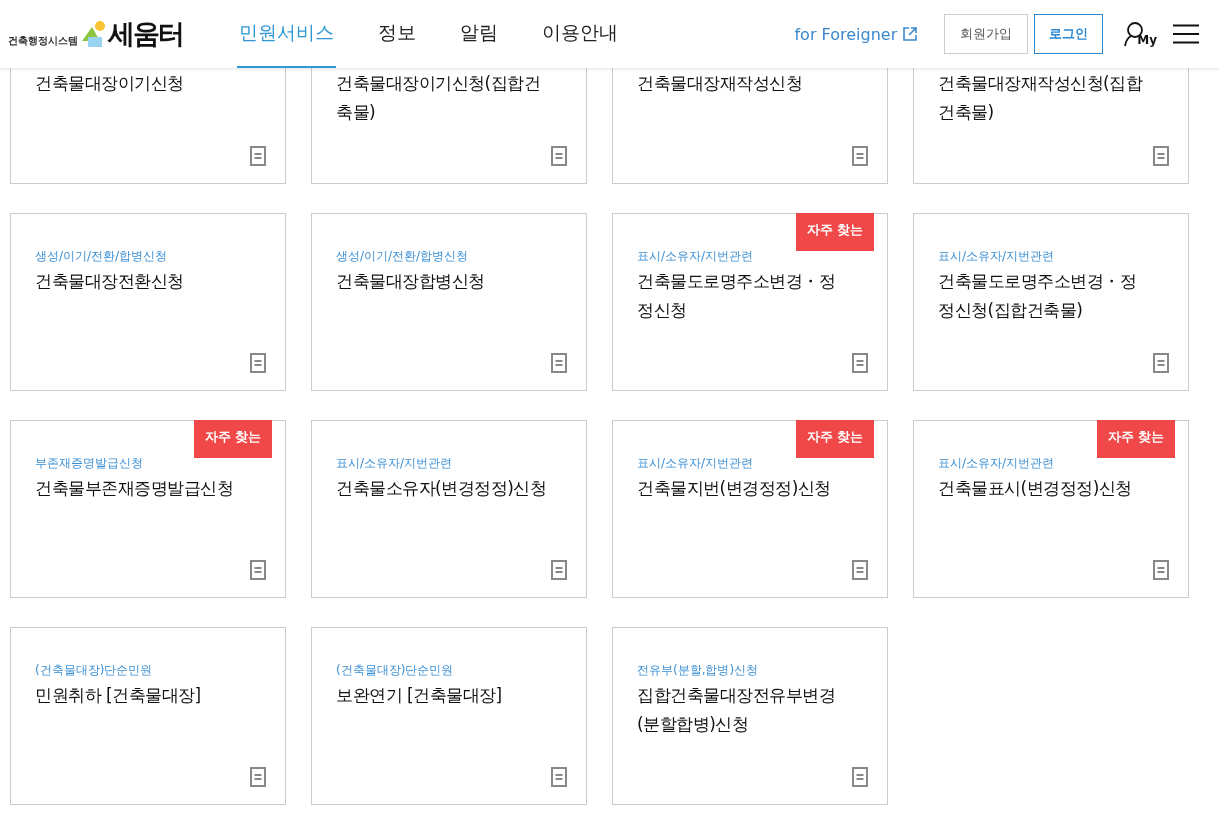 The height and width of the screenshot is (816, 1219). Describe the element at coordinates (986, 34) in the screenshot. I see `signup-button: 회원가입` at that location.